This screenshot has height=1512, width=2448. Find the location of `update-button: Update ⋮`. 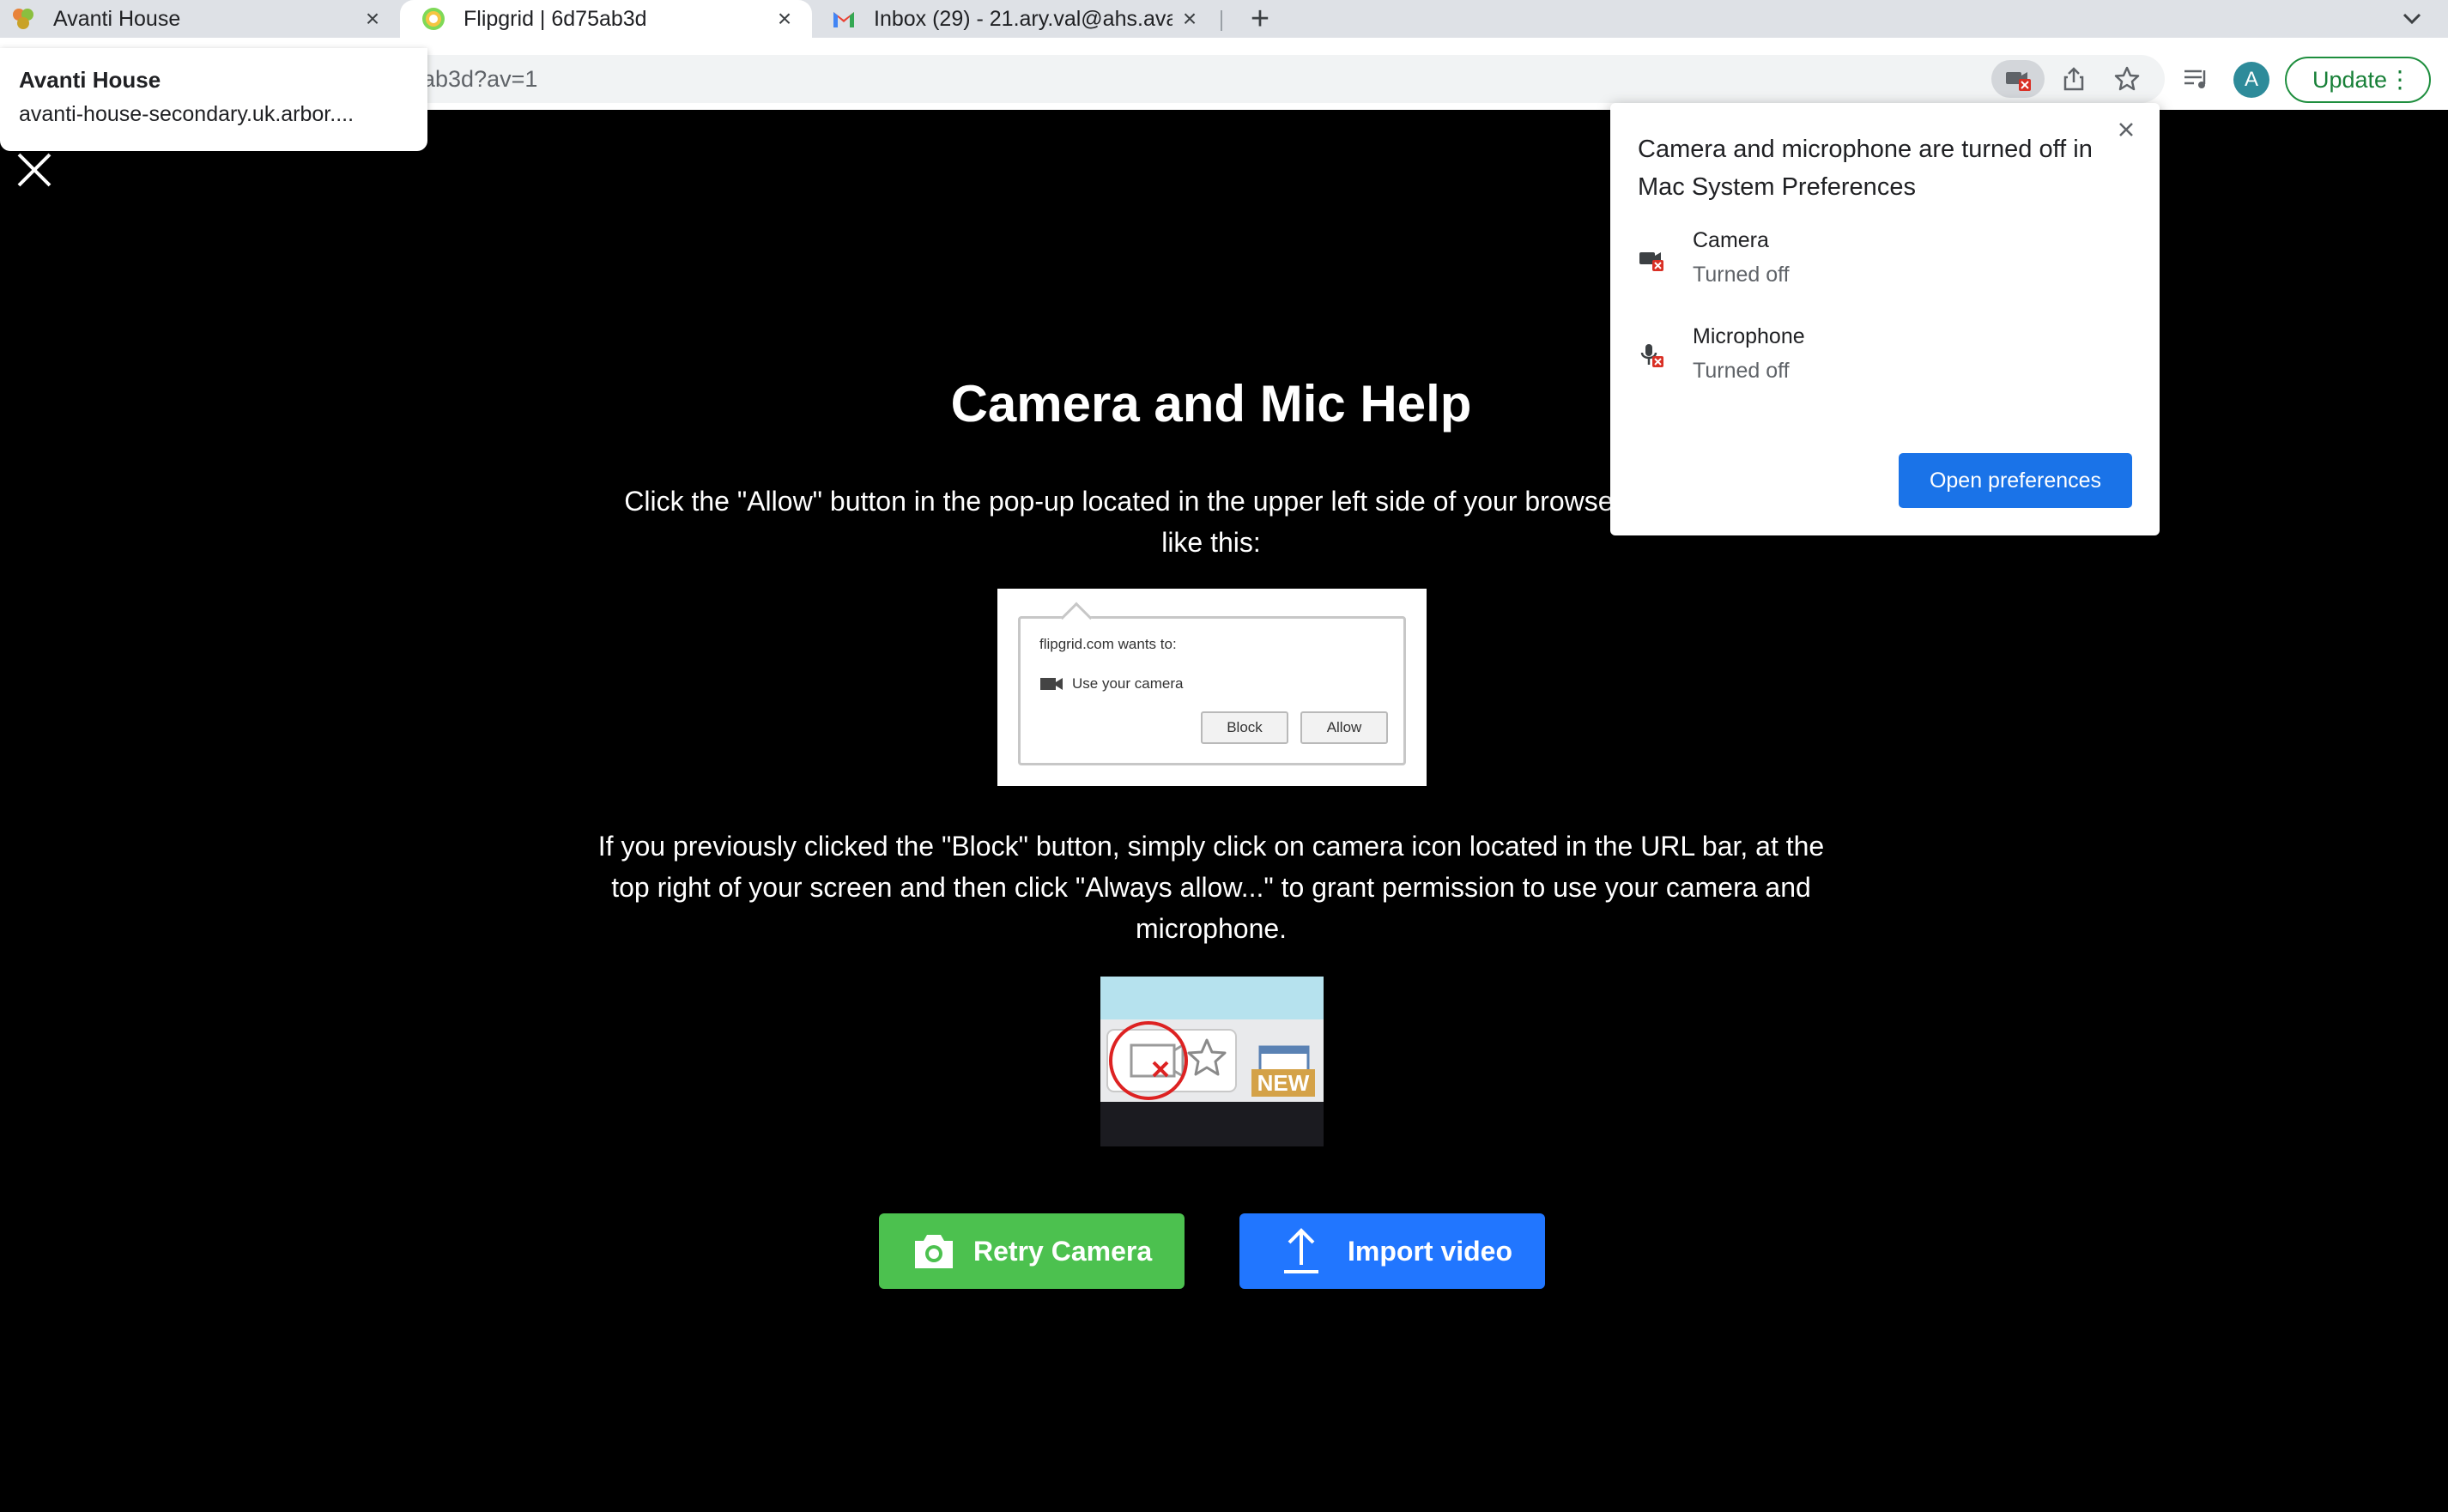

update-button: Update ⋮ is located at coordinates (2358, 80).